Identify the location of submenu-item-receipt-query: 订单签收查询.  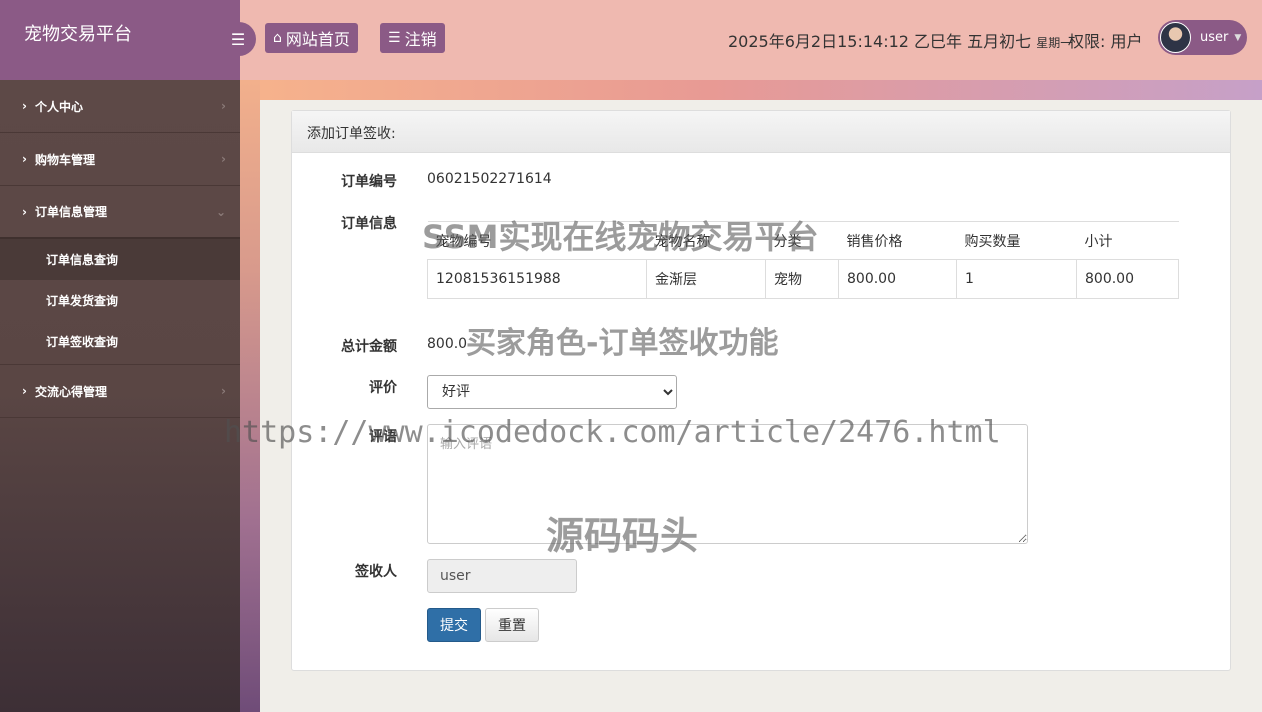
(120, 341).